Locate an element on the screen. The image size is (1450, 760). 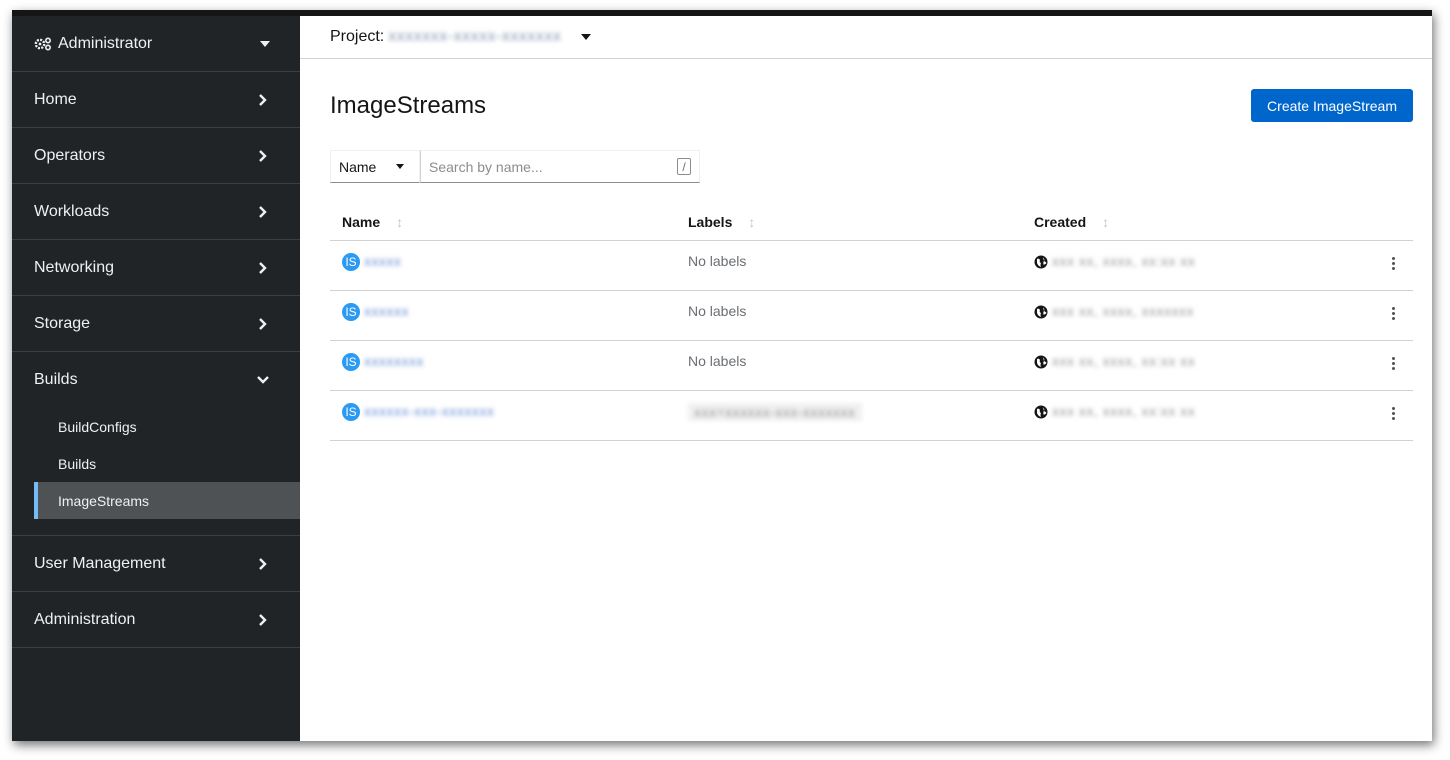
table-row: IS xxxxxx No labels xxx xx, xxxx, xxxxxxx is located at coordinates (871, 315).